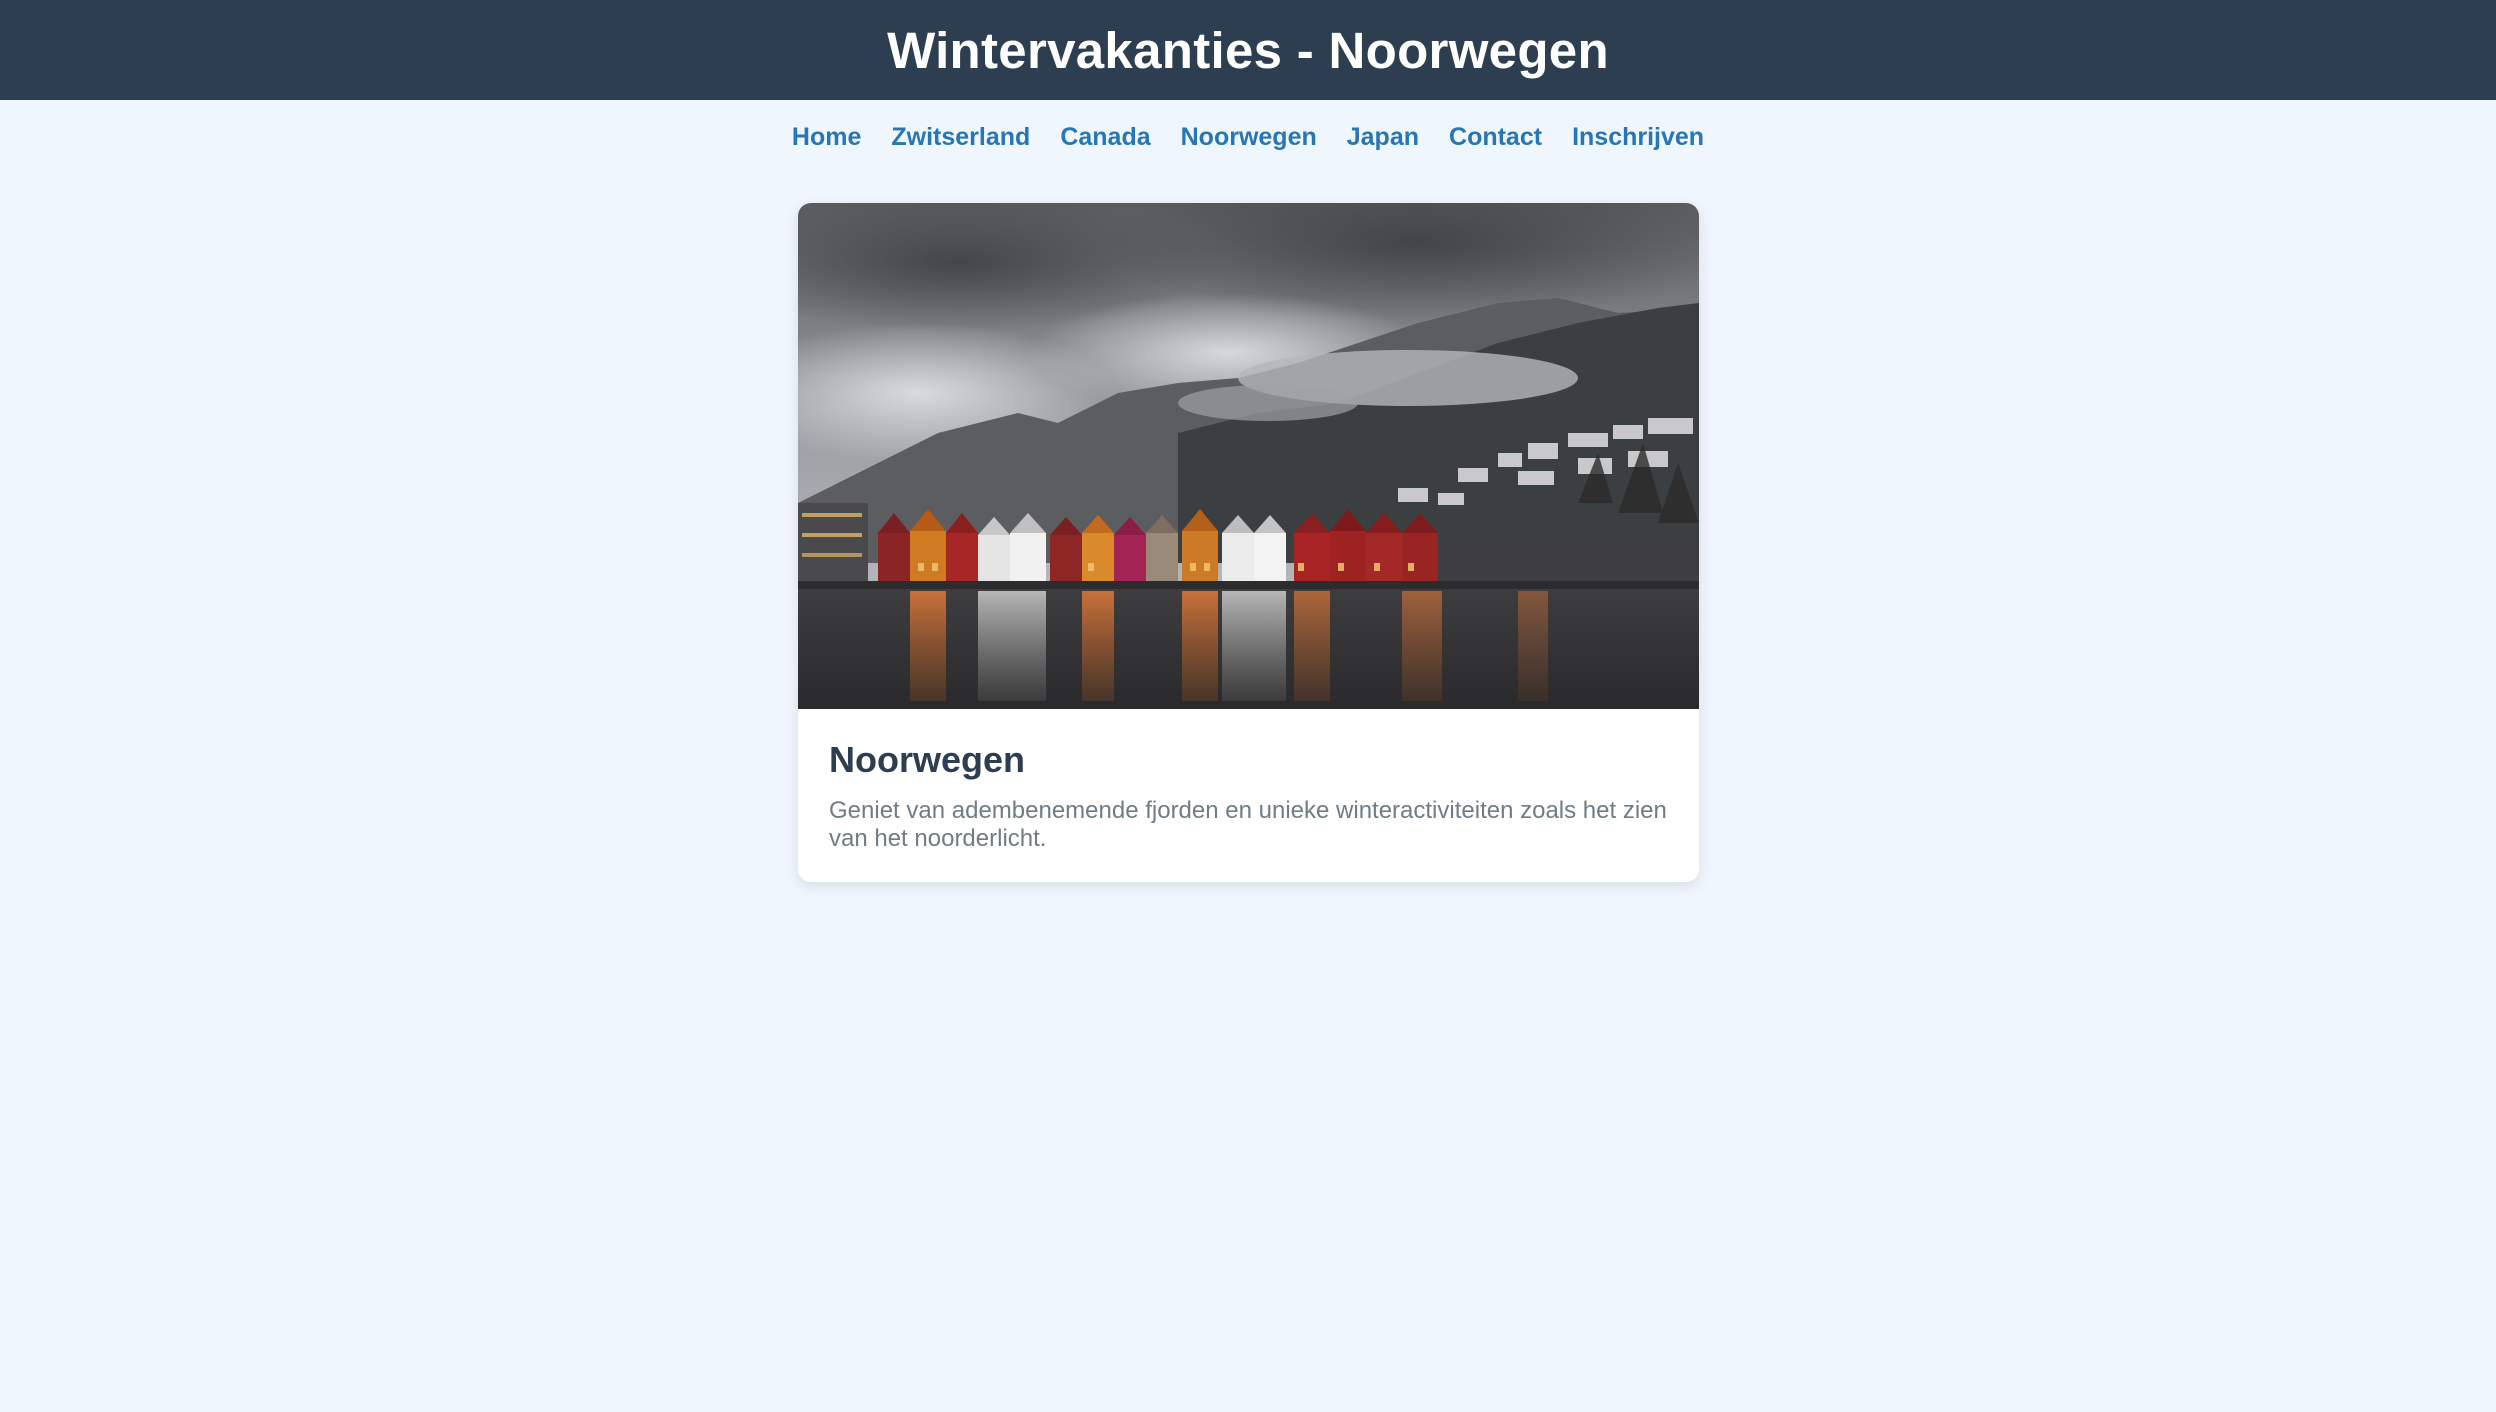 The width and height of the screenshot is (2496, 1412). Describe the element at coordinates (1383, 137) in the screenshot. I see `nav-link-japan: Japan` at that location.